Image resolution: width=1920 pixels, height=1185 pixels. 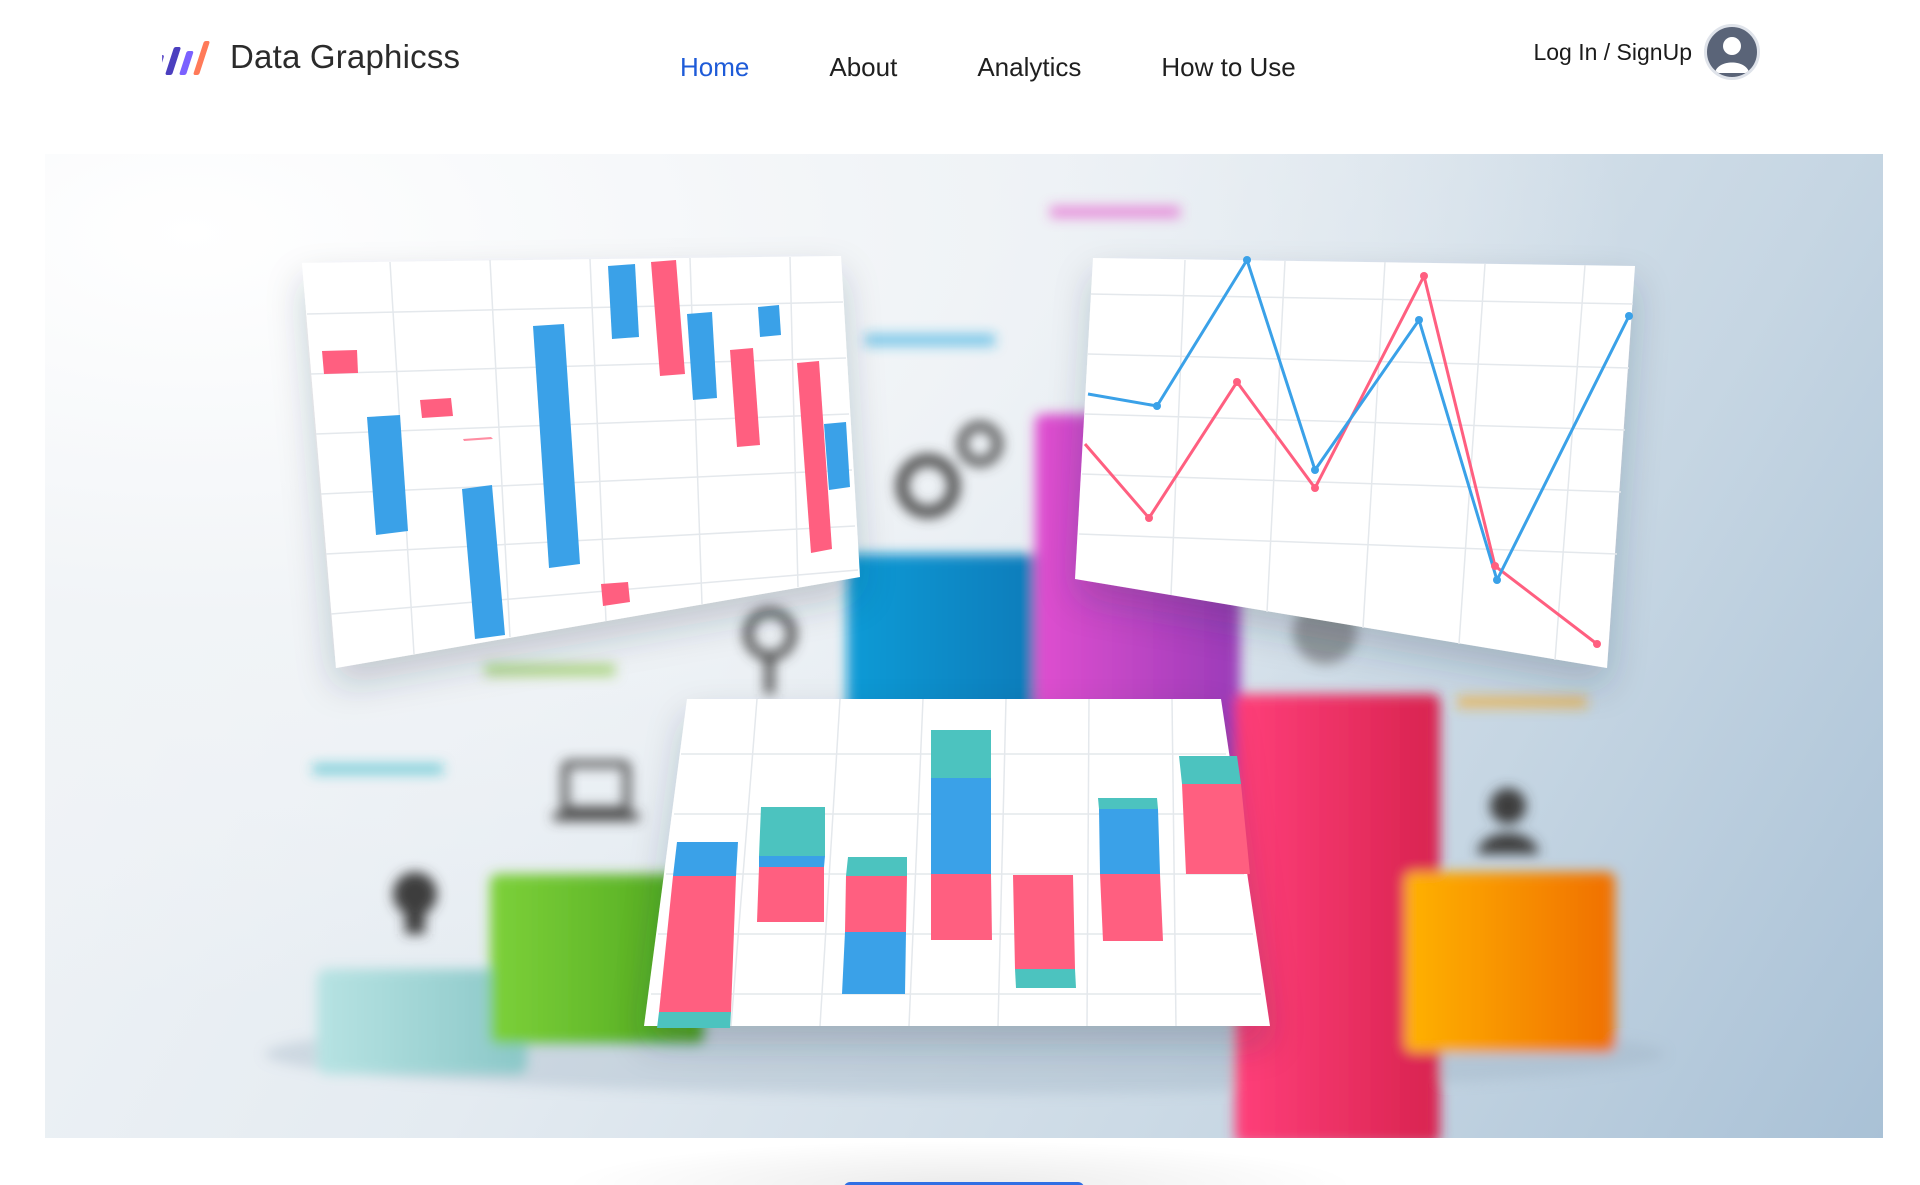 What do you see at coordinates (1612, 52) in the screenshot?
I see `login-signup-link: Log In / SignUp` at bounding box center [1612, 52].